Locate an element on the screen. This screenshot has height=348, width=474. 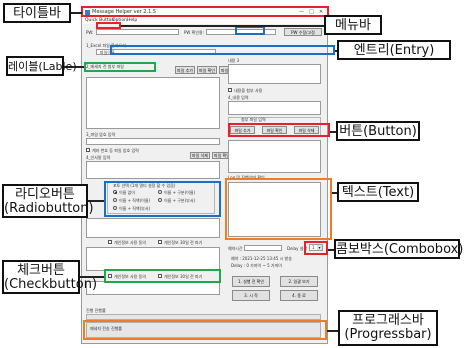
stop-button: 4. 종 료 is located at coordinates (299, 295).